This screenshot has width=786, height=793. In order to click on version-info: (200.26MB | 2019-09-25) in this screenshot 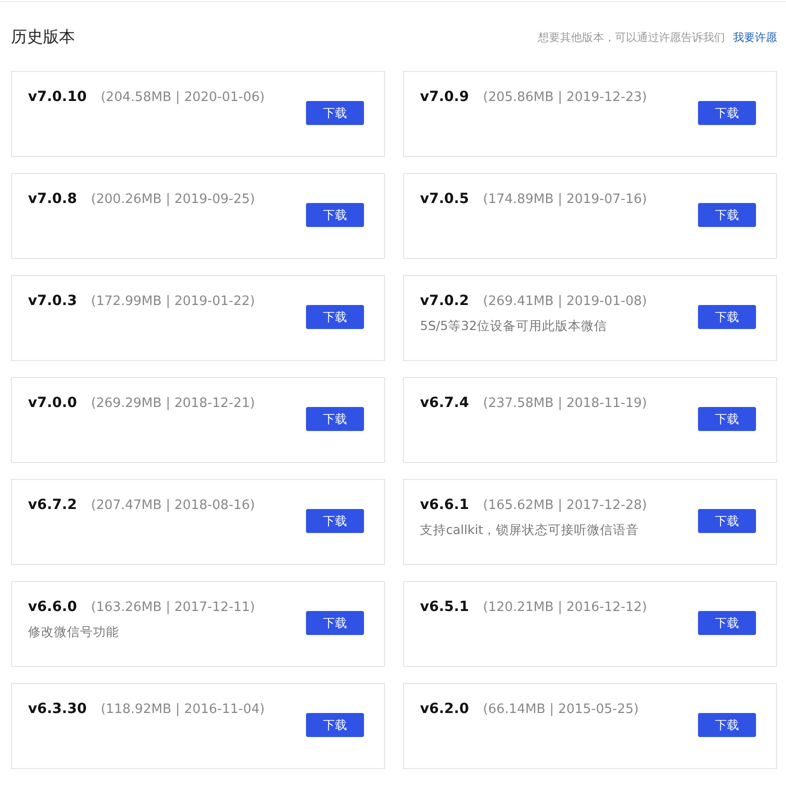, I will do `click(173, 199)`.